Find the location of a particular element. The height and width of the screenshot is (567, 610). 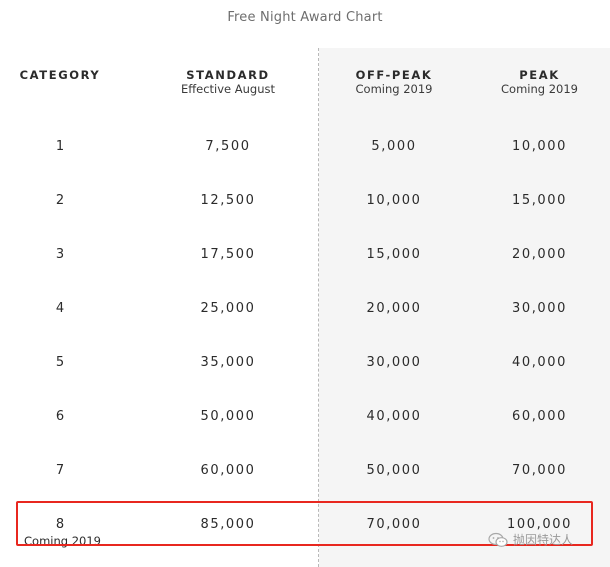

row-6-off-peak: 40,000 is located at coordinates (394, 416).